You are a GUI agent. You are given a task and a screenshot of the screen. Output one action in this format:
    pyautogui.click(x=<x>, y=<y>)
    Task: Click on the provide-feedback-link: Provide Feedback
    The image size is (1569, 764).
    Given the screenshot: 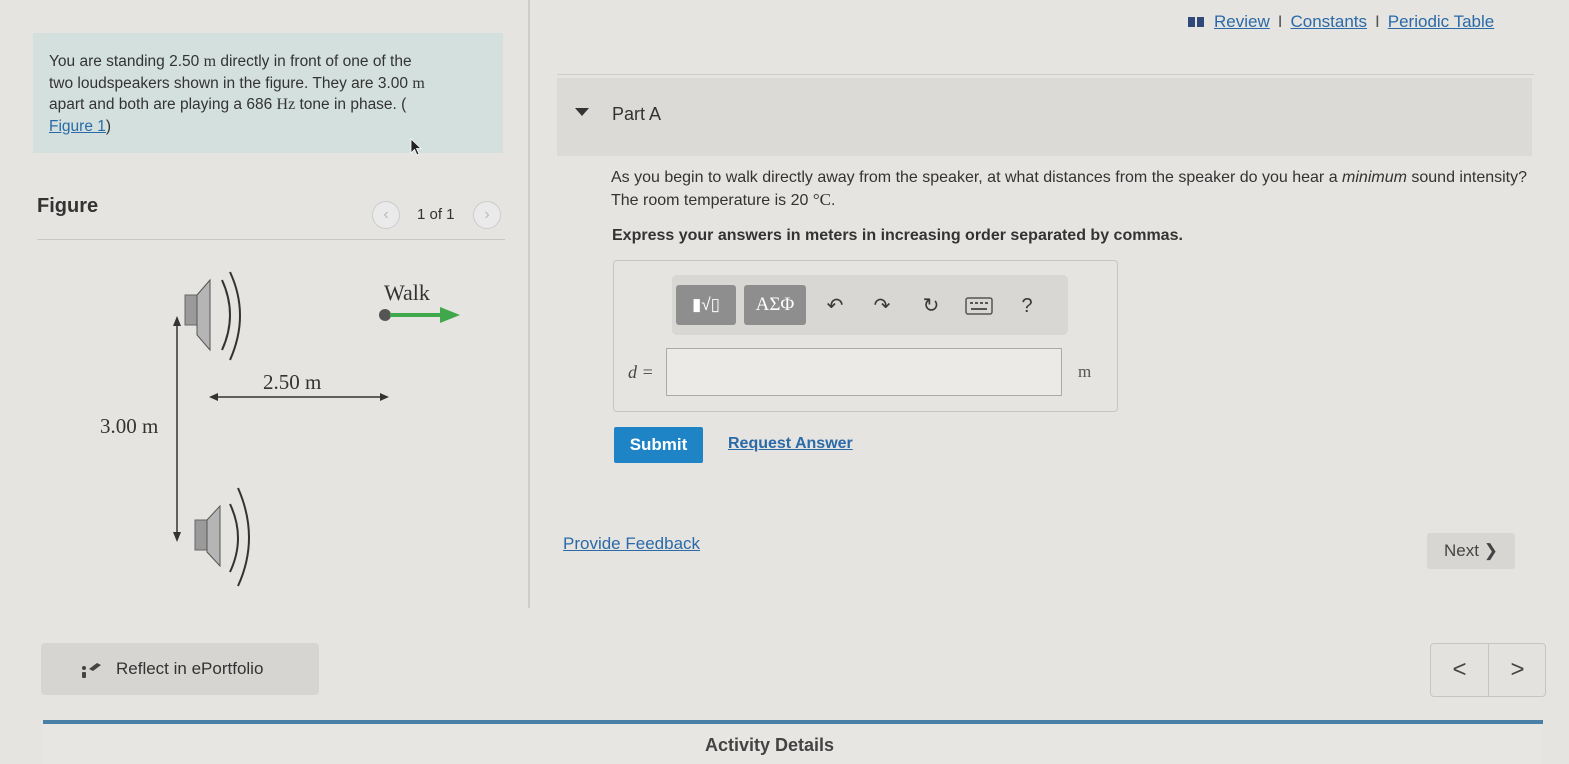 What is the action you would take?
    pyautogui.click(x=631, y=544)
    